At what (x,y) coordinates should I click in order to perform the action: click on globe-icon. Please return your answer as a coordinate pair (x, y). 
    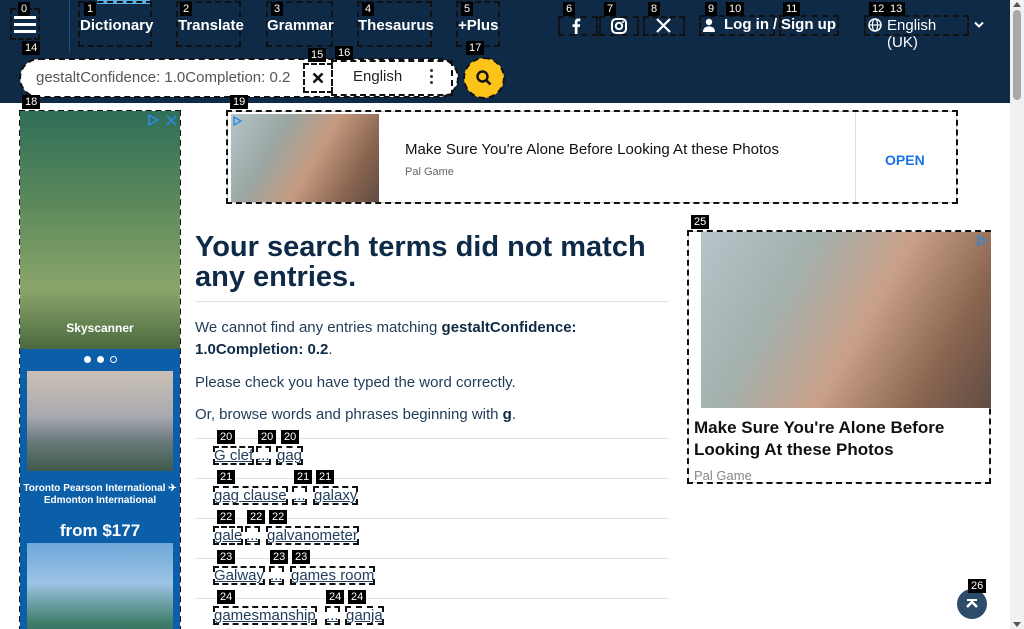
    Looking at the image, I should click on (875, 25).